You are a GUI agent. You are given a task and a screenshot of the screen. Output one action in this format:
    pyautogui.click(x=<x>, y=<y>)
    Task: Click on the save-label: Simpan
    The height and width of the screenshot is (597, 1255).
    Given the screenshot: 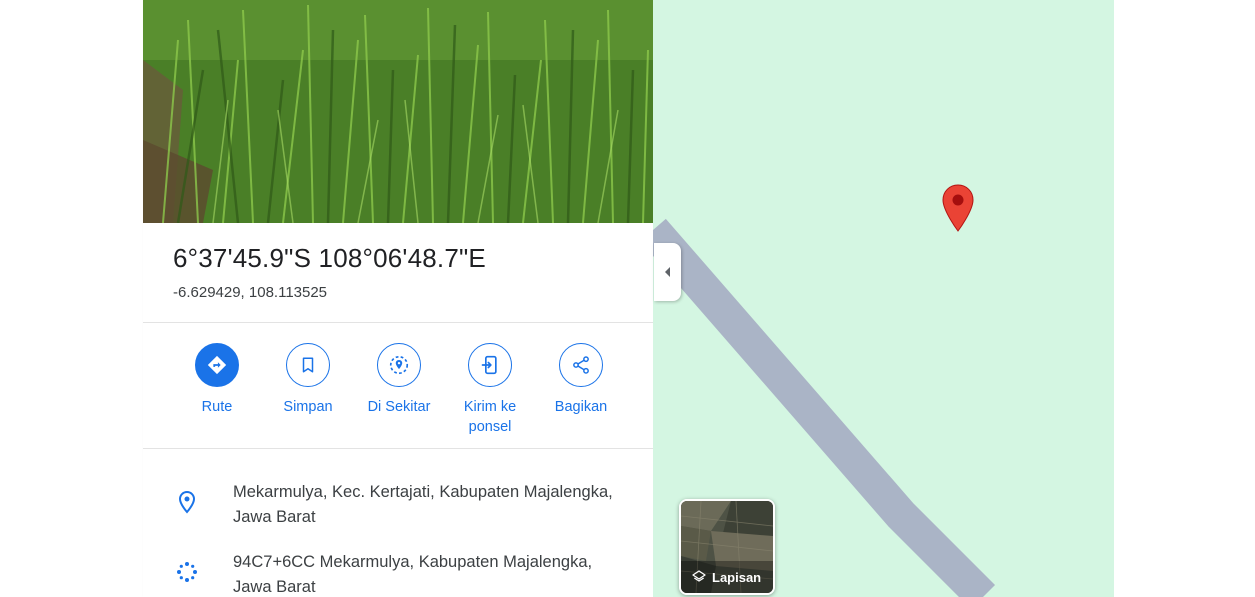 What is the action you would take?
    pyautogui.click(x=308, y=407)
    